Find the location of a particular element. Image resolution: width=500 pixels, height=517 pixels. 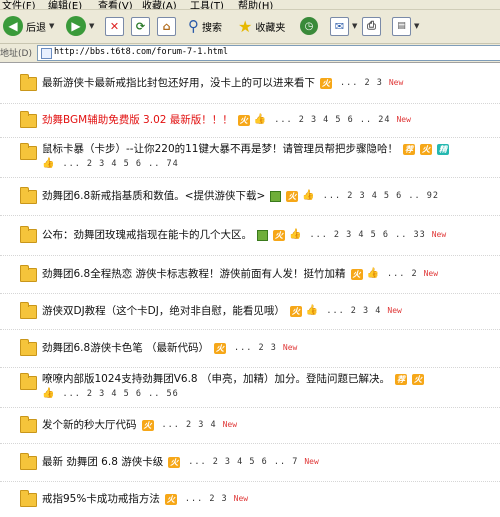

mail-dropdown-icon: ▼ is located at coordinates (354, 26).